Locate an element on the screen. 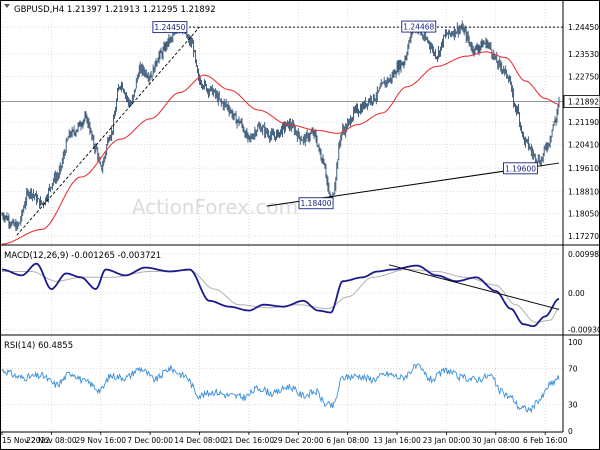  x-tick-label: 13 Jan 16:00 is located at coordinates (397, 440).